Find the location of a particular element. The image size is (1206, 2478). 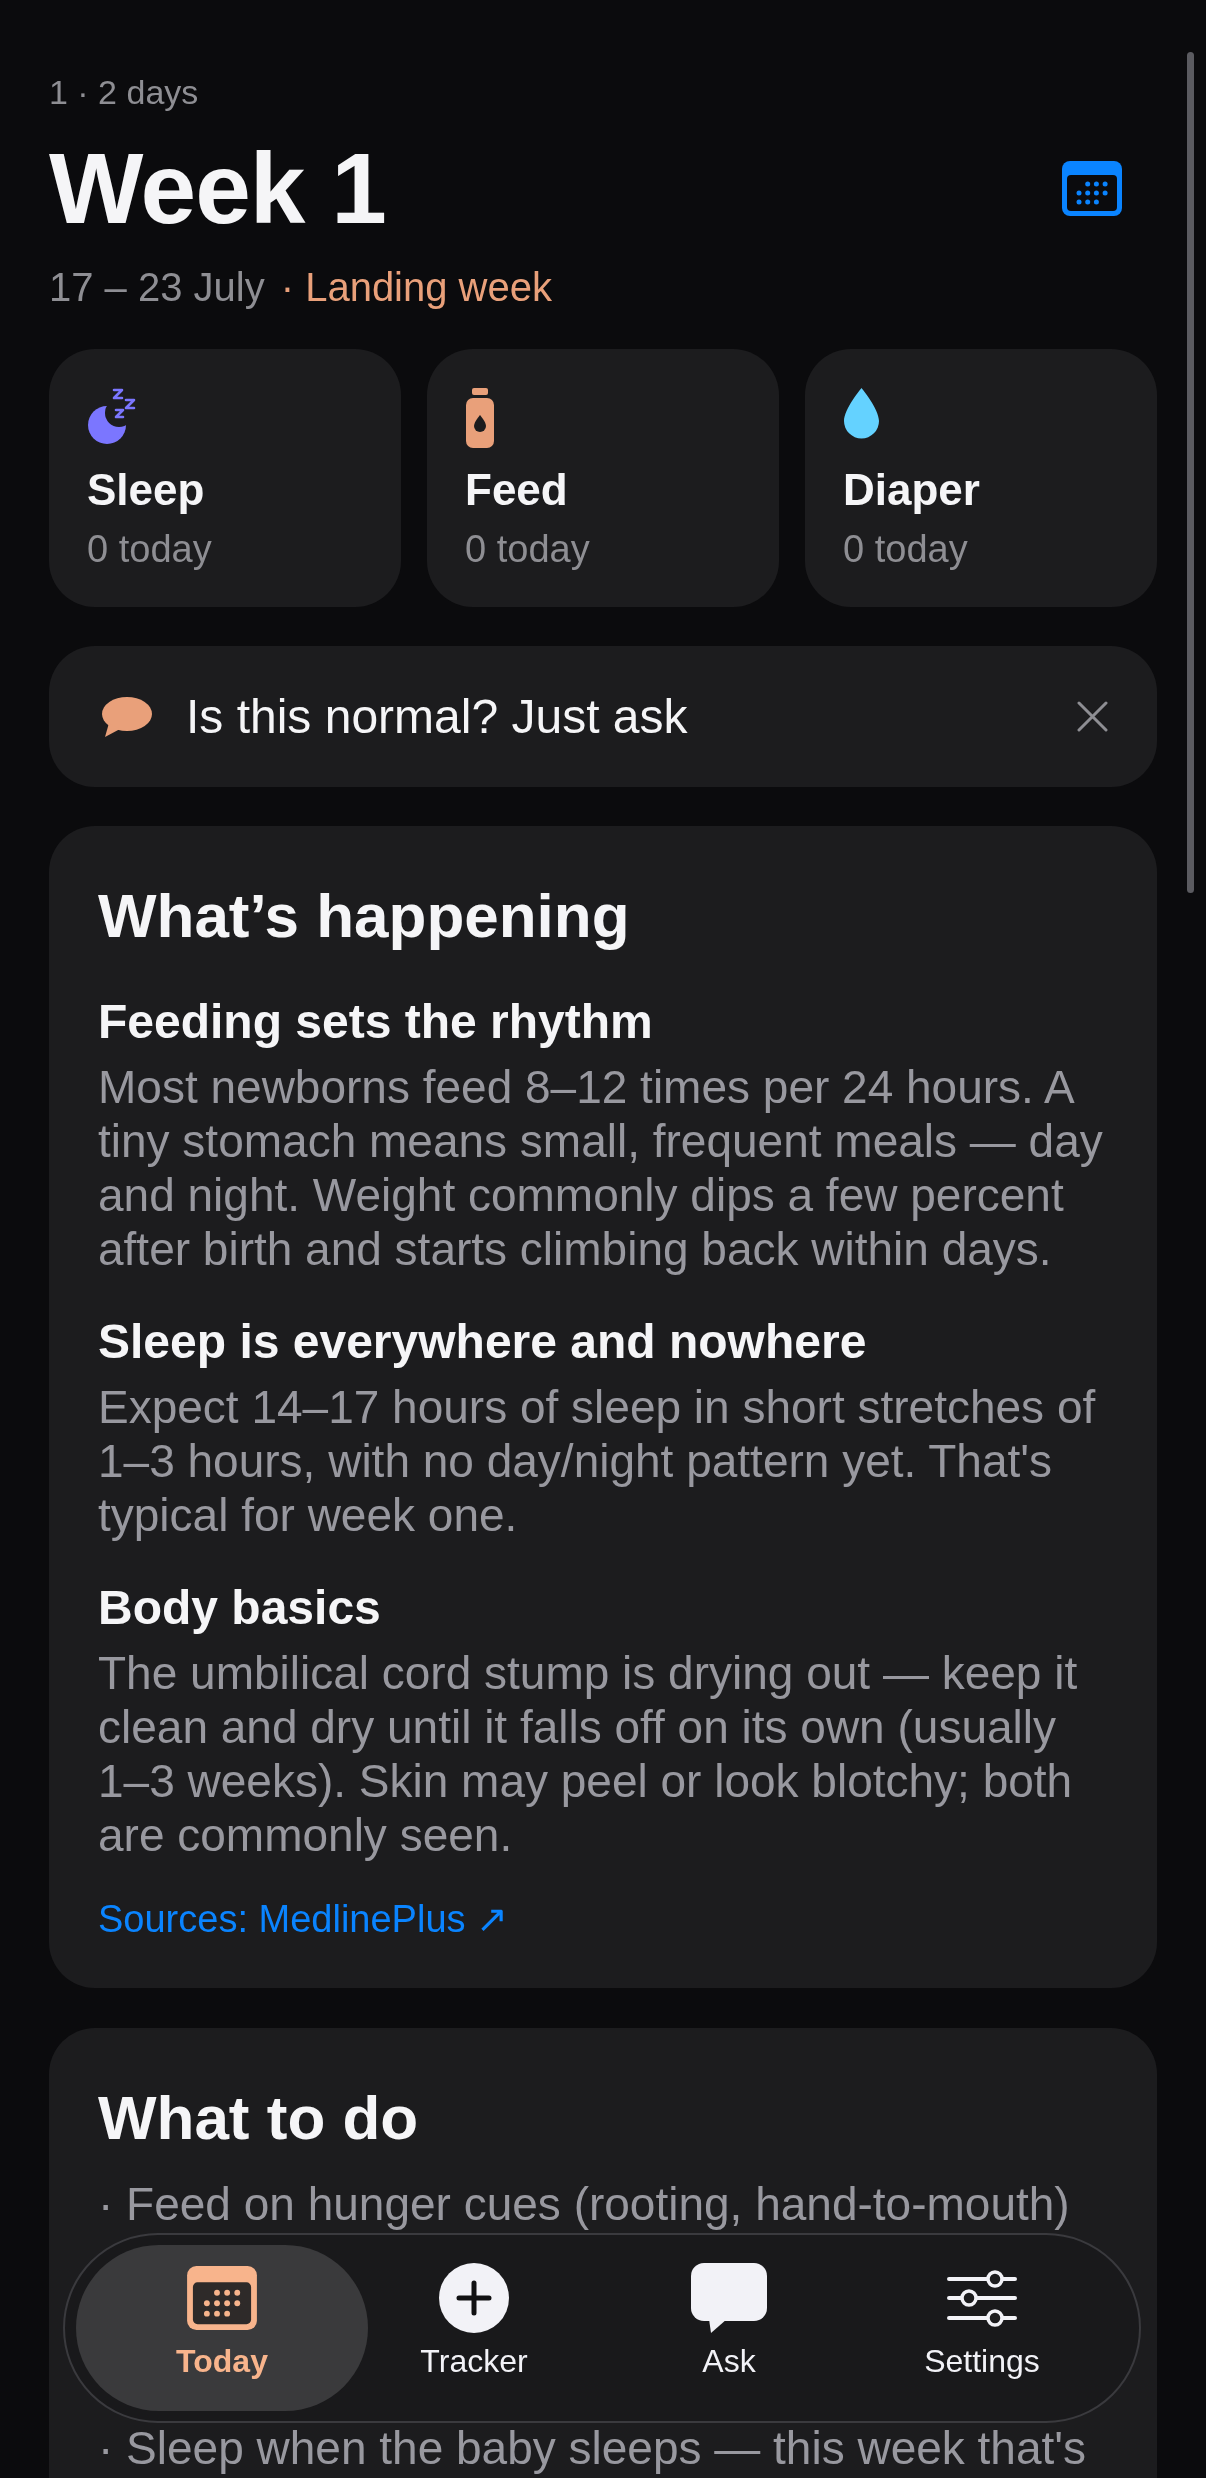

todo-item: · Feed on hunger cues (rooting, hand-to-mouth) is located at coordinates (584, 2204).